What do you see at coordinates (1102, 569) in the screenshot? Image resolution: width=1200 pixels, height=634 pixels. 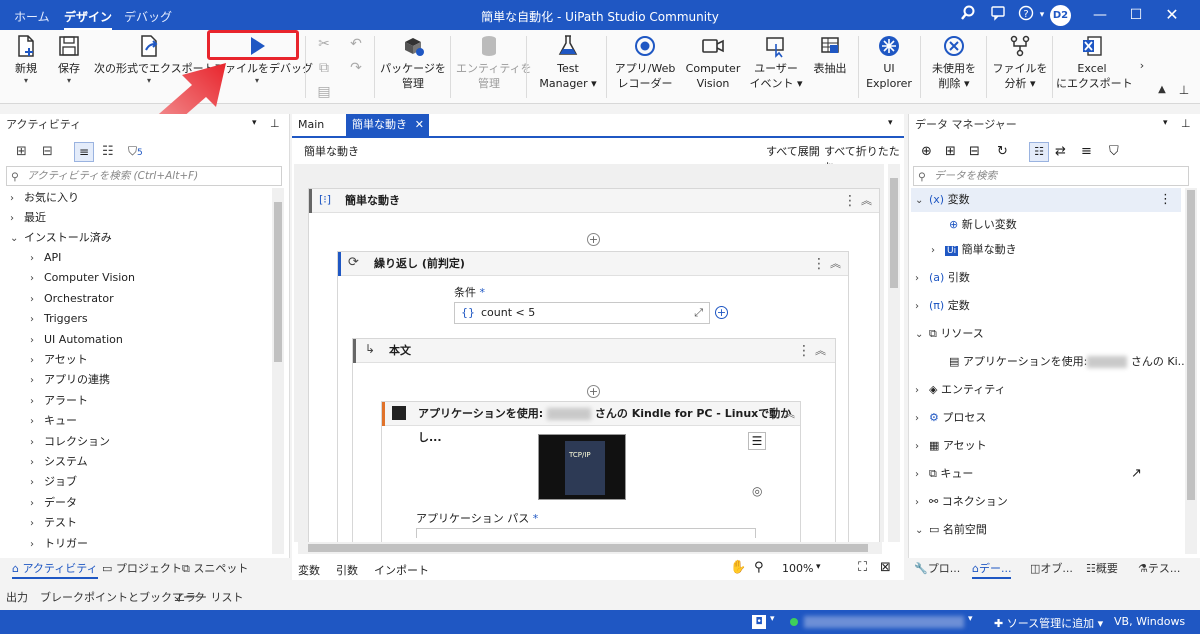 I see `tab-outline: ☷概要` at bounding box center [1102, 569].